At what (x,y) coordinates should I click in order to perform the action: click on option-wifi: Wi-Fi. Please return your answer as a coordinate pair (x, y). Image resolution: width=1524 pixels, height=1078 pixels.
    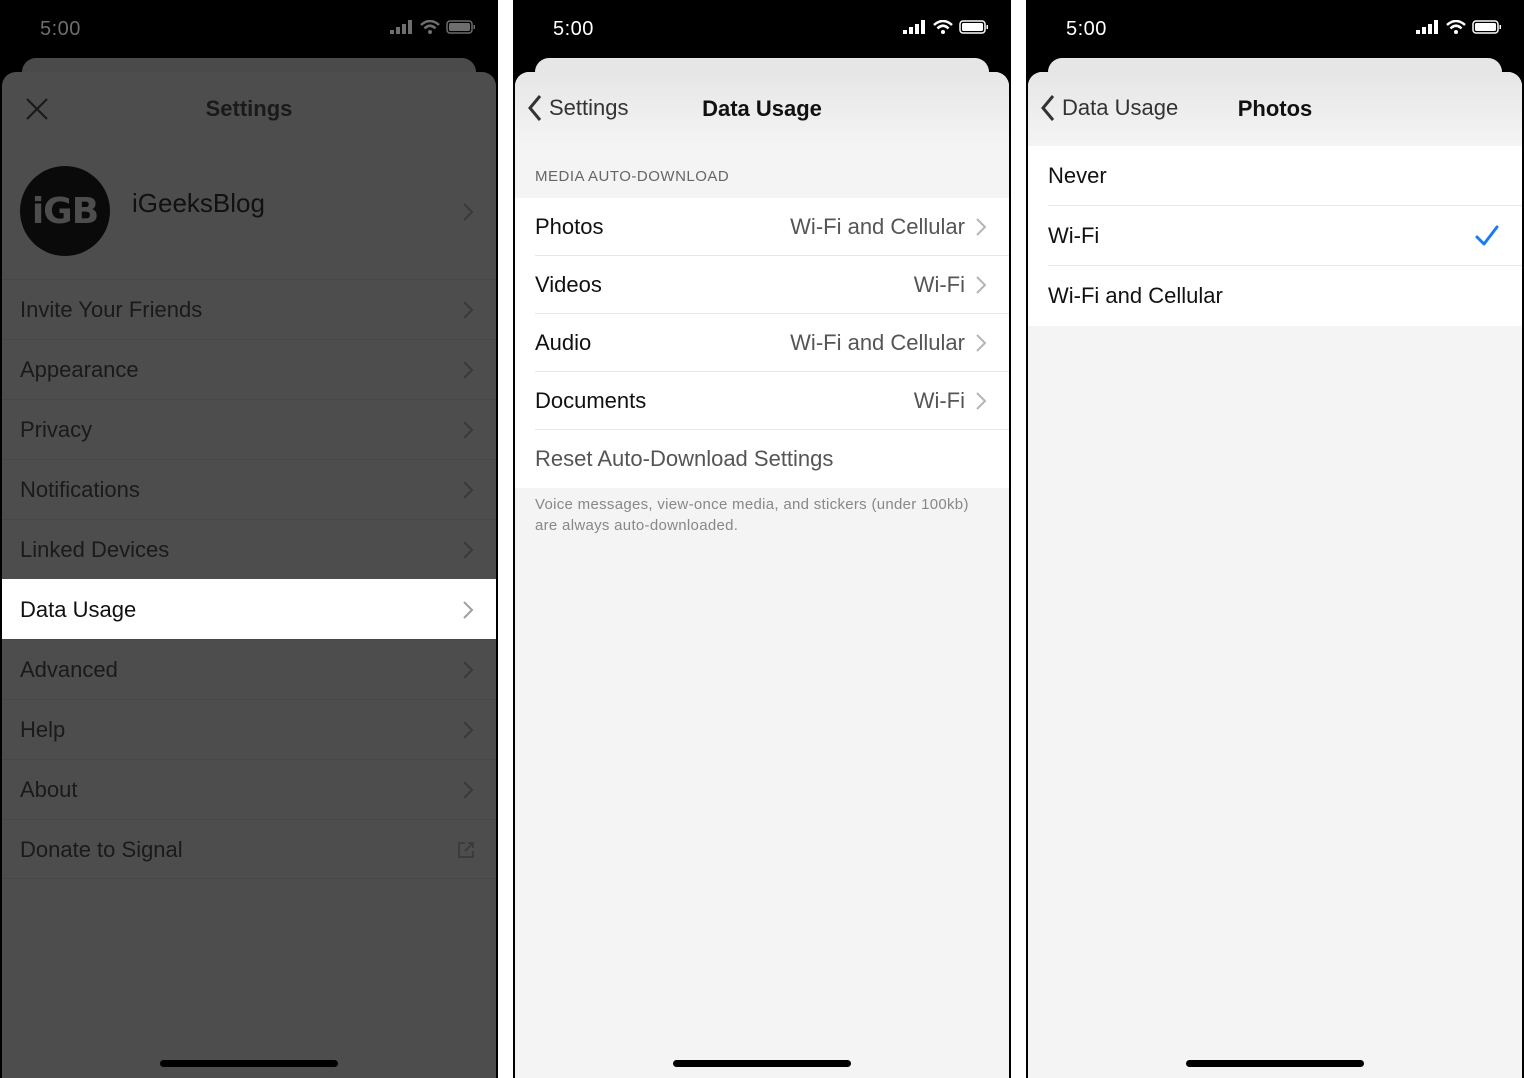
    Looking at the image, I should click on (1275, 236).